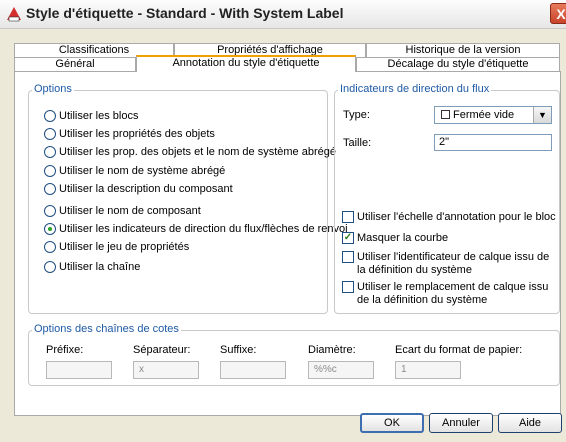  What do you see at coordinates (493, 142) in the screenshot?
I see `size-input: 2"` at bounding box center [493, 142].